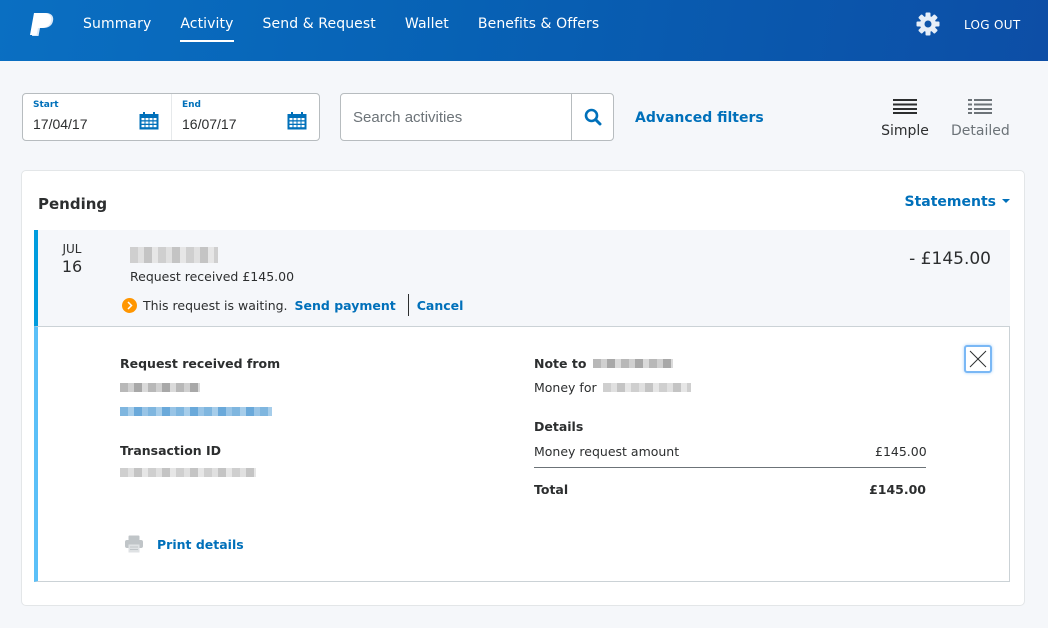  I want to click on transaction-day: 16, so click(72, 266).